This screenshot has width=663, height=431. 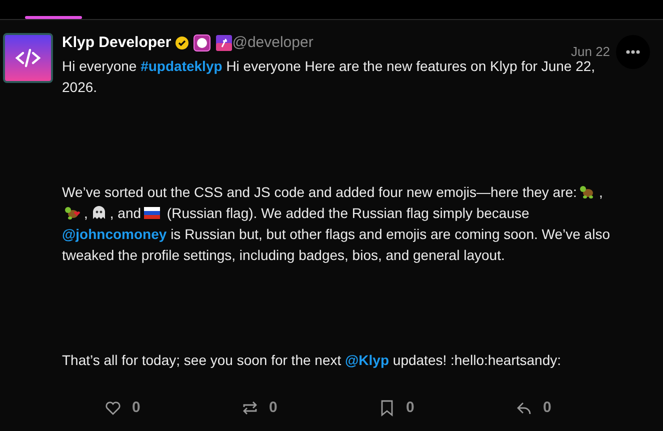 What do you see at coordinates (152, 213) in the screenshot?
I see `russian-flag-icon` at bounding box center [152, 213].